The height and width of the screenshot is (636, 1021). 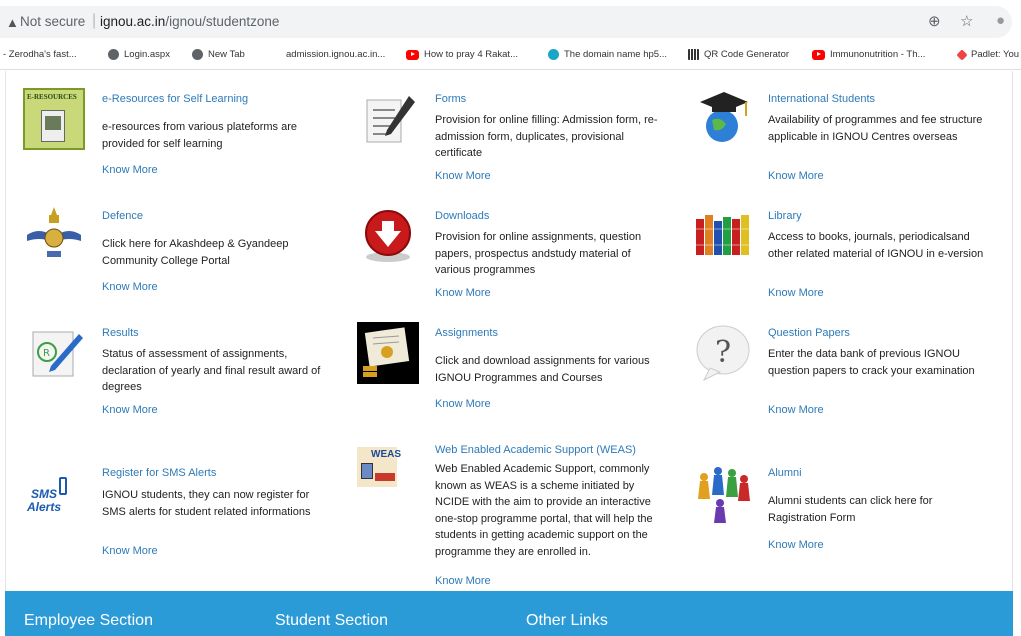 I want to click on card-title: International Students, so click(x=821, y=99).